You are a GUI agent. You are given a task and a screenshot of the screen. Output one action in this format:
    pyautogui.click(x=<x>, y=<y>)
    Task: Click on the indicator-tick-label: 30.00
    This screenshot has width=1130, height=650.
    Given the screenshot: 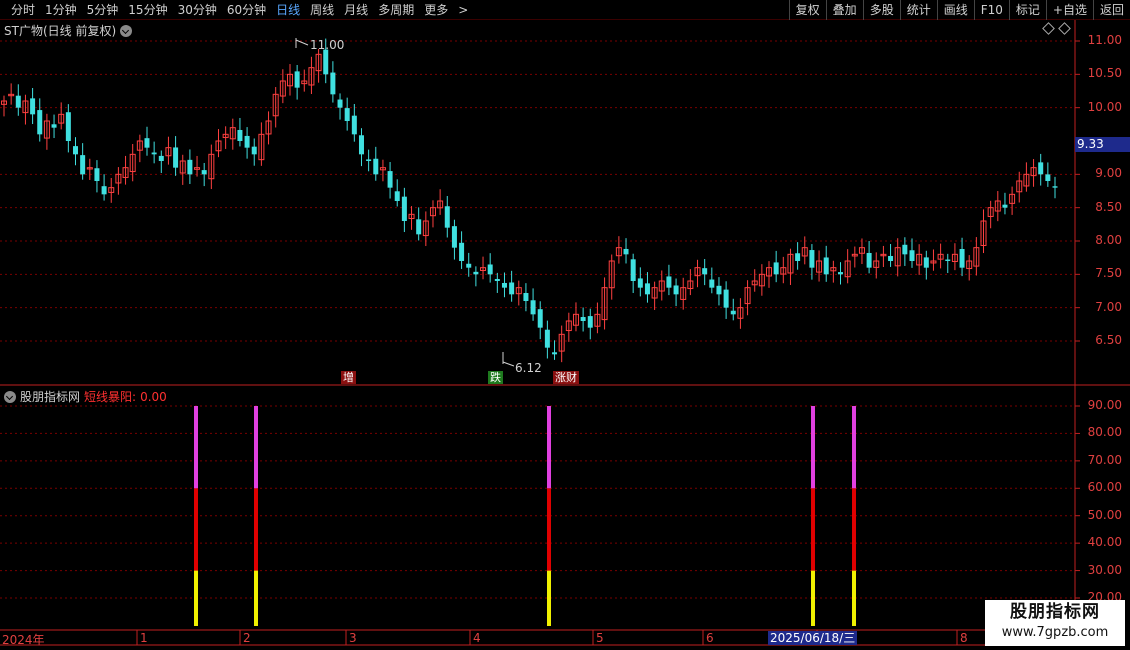 What is the action you would take?
    pyautogui.click(x=1104, y=569)
    